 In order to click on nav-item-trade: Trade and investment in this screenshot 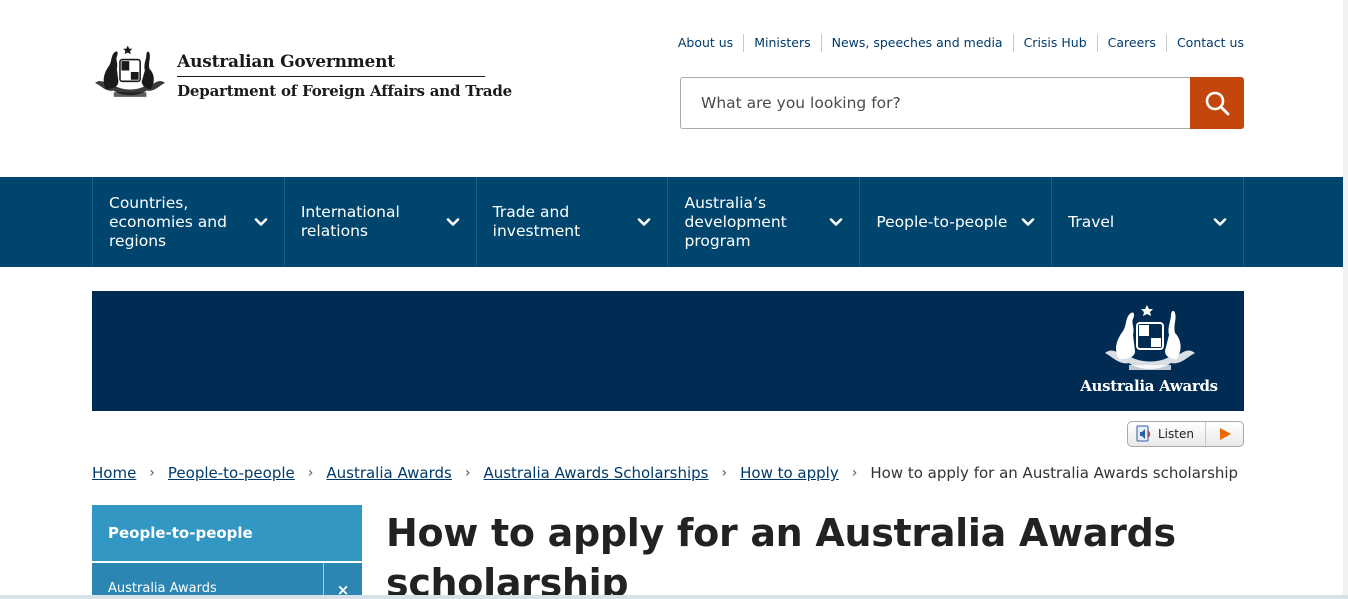, I will do `click(573, 222)`.